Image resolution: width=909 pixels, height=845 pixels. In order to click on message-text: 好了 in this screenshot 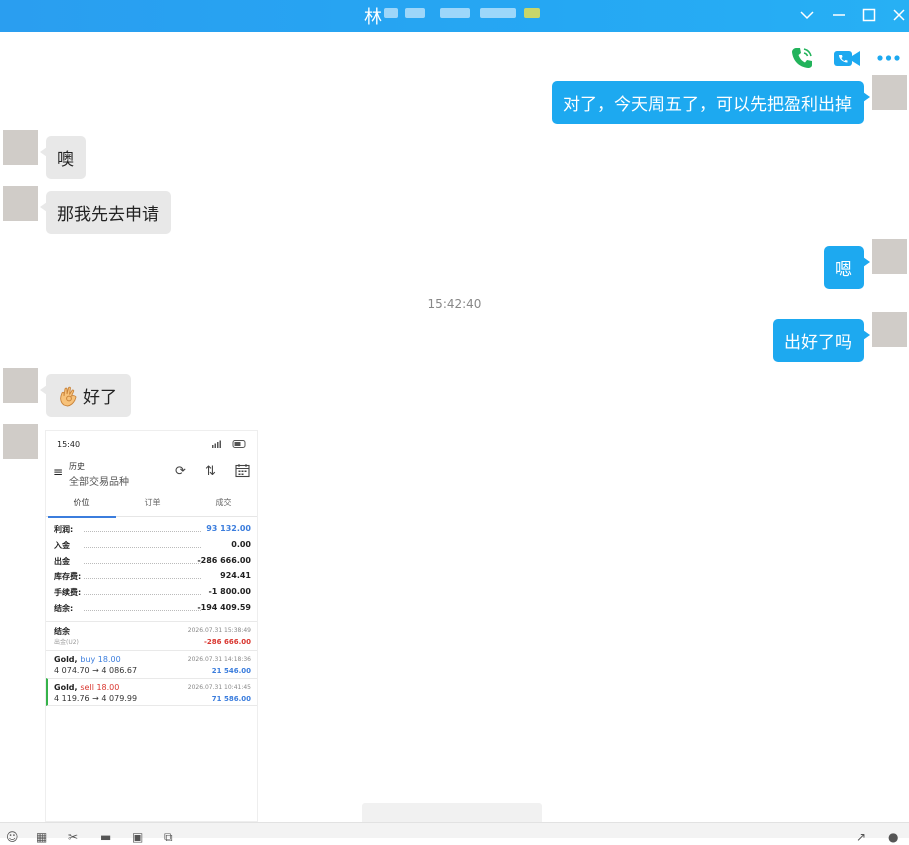, I will do `click(100, 398)`.